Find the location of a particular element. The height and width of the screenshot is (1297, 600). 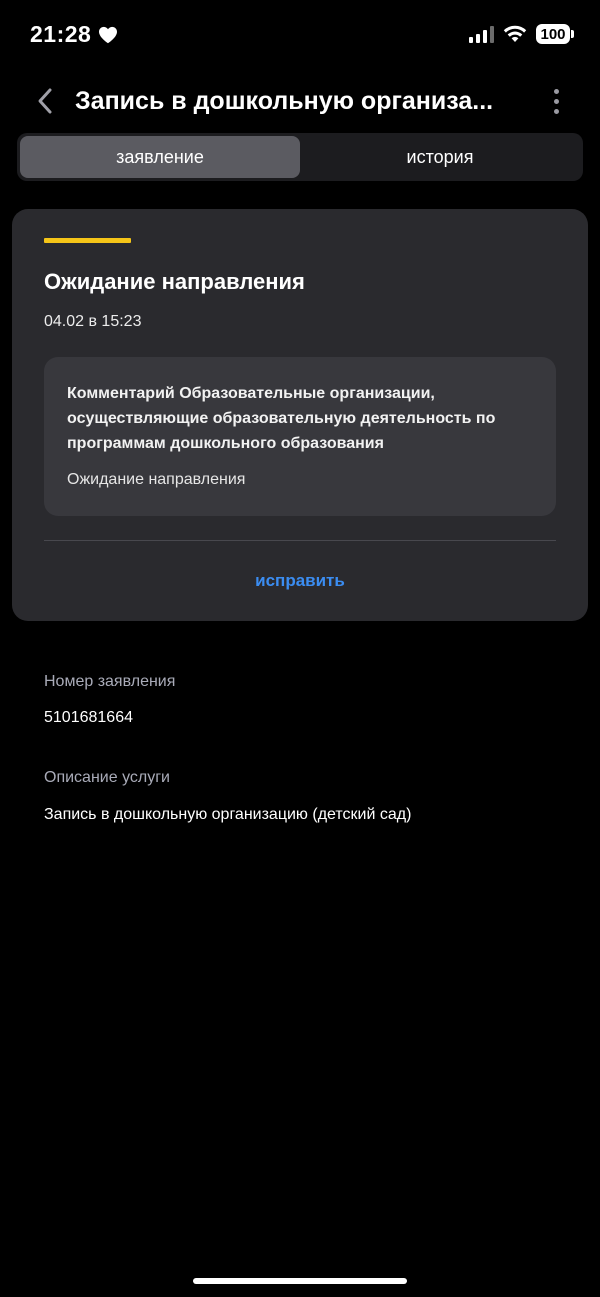

card-divider is located at coordinates (300, 540).